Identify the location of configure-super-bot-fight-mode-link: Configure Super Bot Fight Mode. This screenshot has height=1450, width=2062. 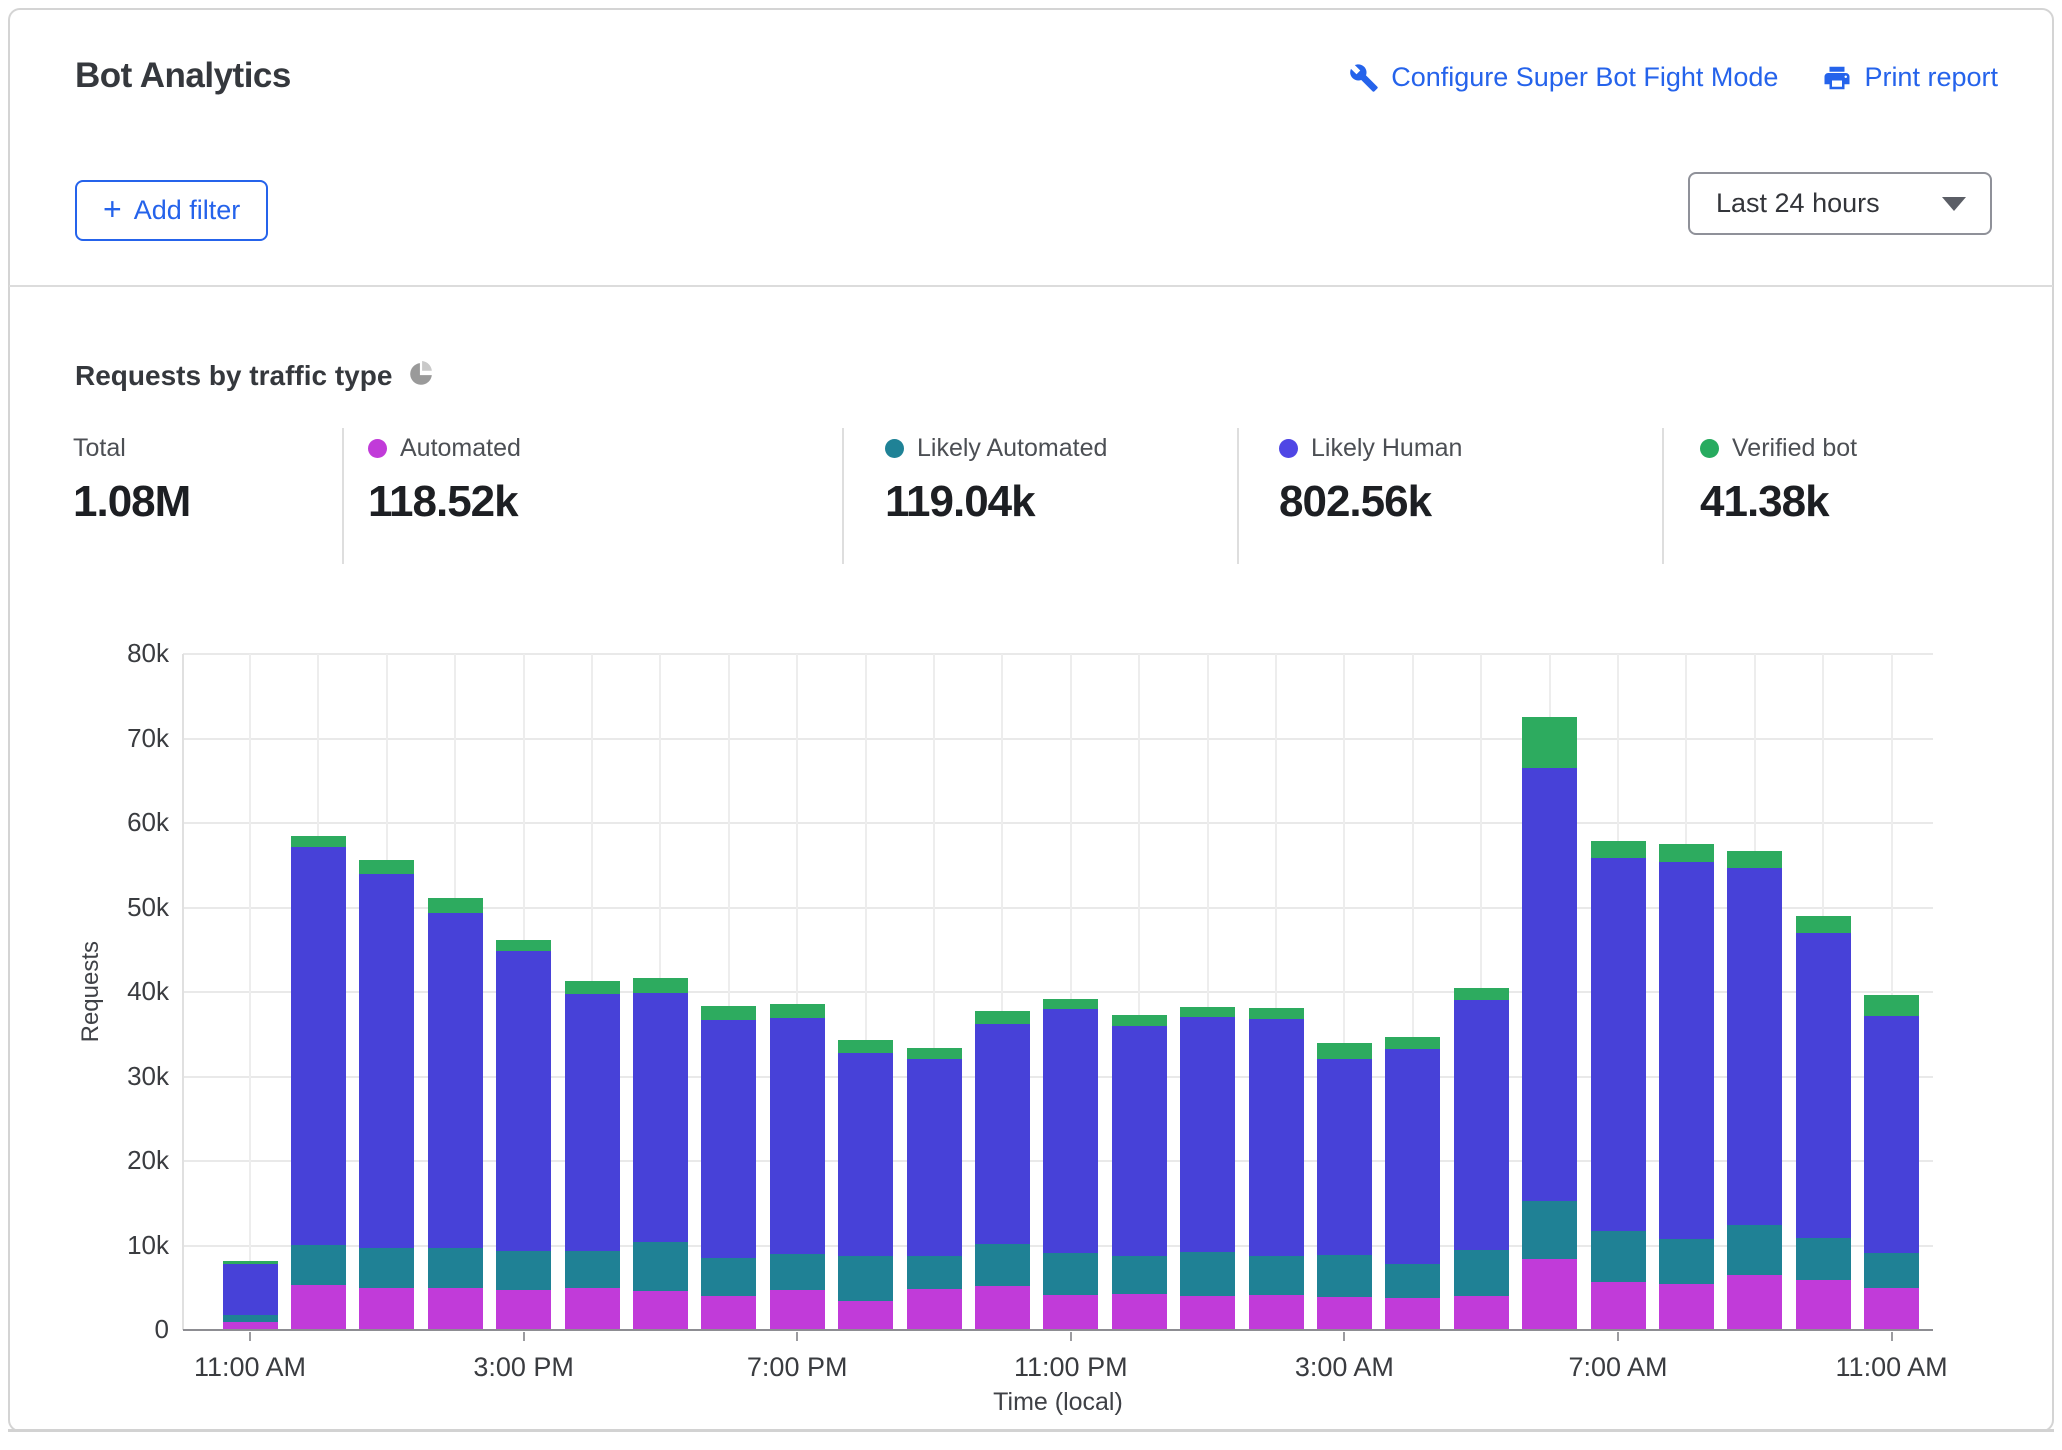
(1563, 77).